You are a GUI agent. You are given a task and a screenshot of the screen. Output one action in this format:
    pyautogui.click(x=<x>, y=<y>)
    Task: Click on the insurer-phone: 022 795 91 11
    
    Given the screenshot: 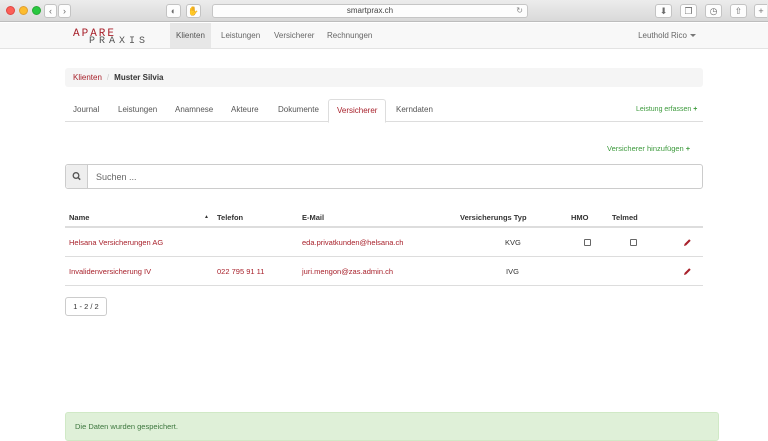 What is the action you would take?
    pyautogui.click(x=240, y=271)
    